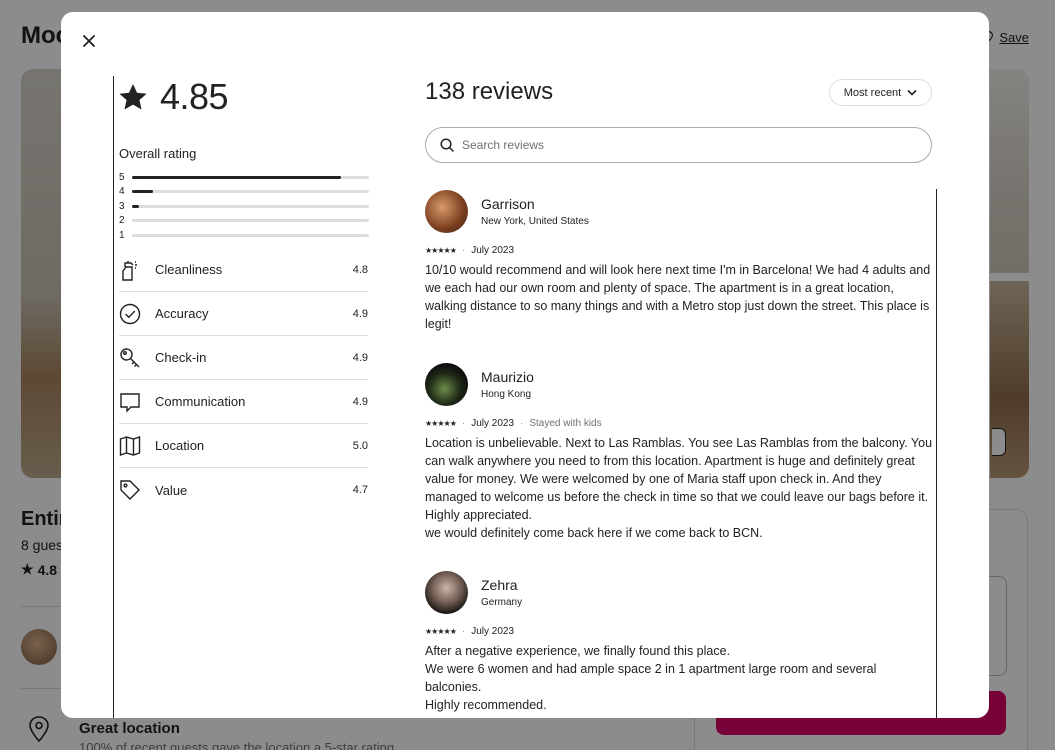  I want to click on rating-bar-label: 4, so click(122, 192).